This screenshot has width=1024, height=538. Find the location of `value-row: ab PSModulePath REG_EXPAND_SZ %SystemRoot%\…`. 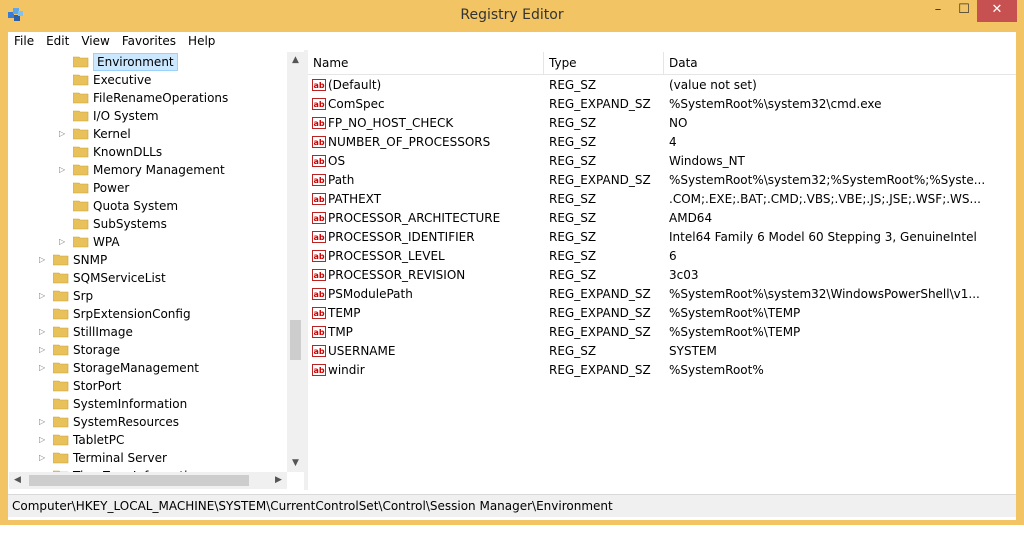

value-row: ab PSModulePath REG_EXPAND_SZ %SystemRoot%\… is located at coordinates (662, 294).